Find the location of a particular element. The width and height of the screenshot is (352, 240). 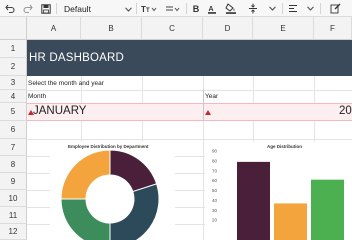

row-header-12: 12 is located at coordinates (13, 232).